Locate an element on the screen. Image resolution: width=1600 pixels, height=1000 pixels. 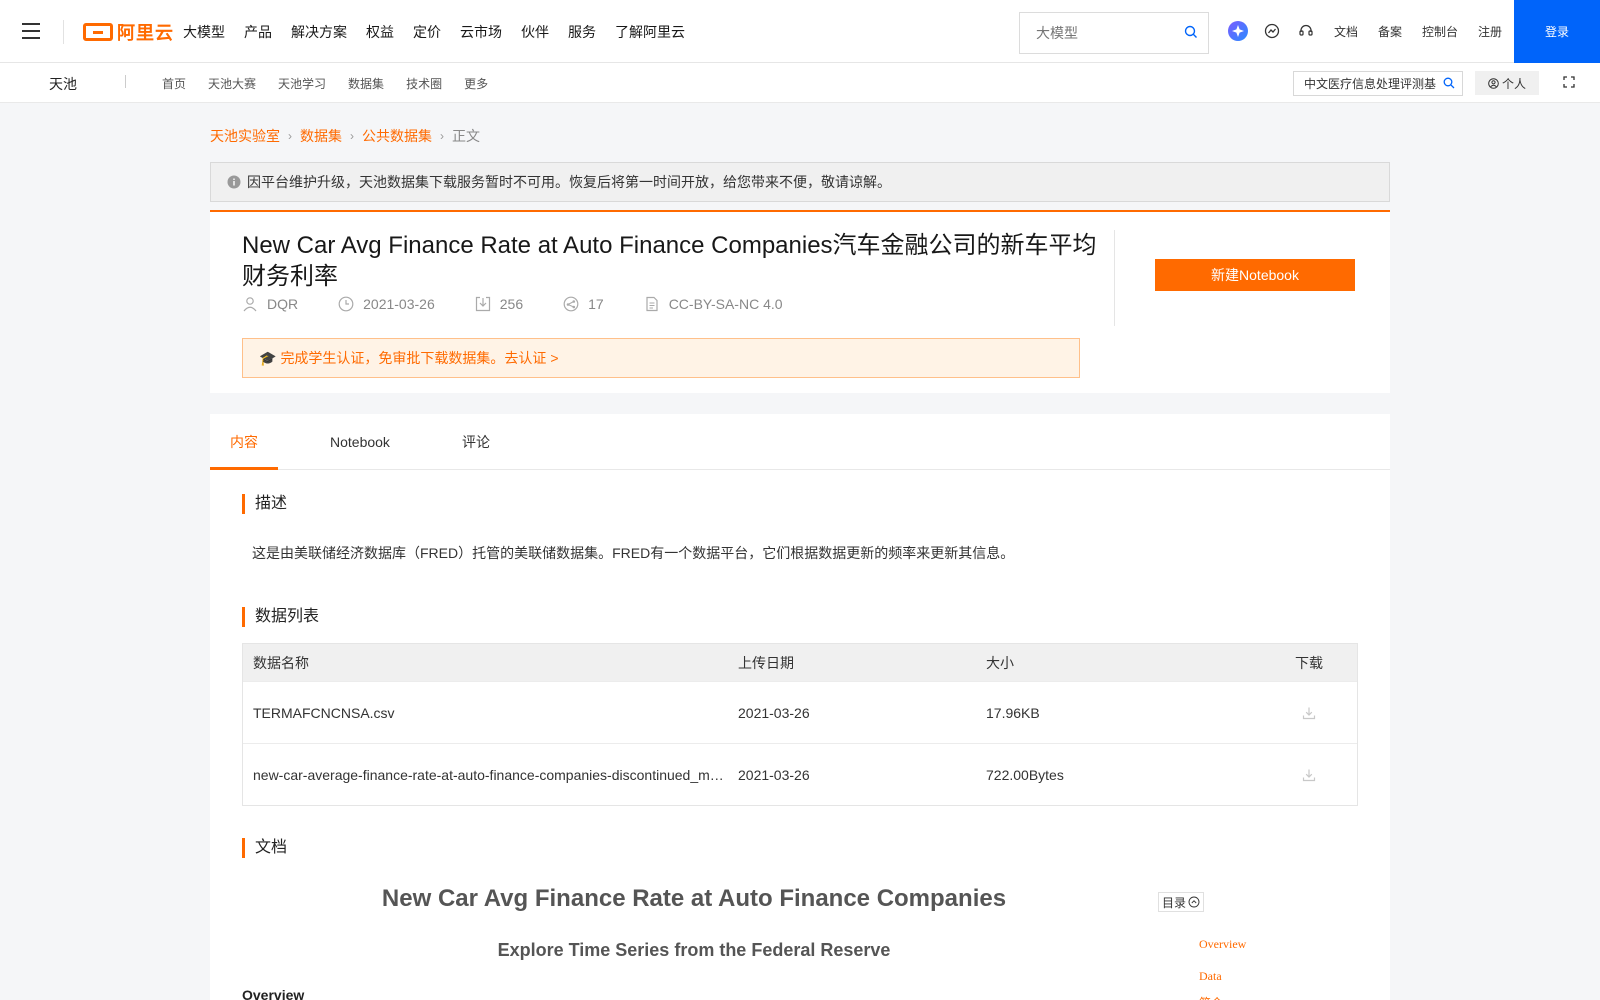
submenu-datasets: 数据集 is located at coordinates (366, 83).